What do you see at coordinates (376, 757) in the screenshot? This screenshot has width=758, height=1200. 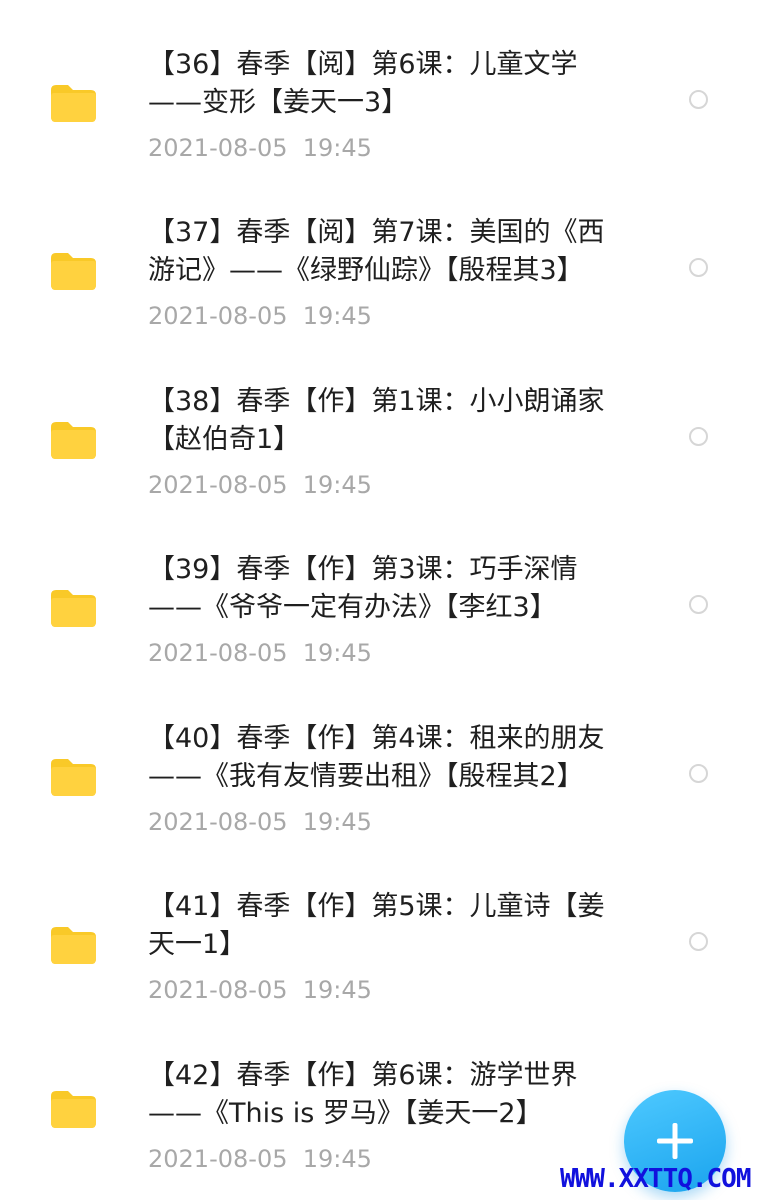 I see `item-title: 【40】春季【作】第4课：租来的朋友 ——《我有友情要出租》【殷程其2】` at bounding box center [376, 757].